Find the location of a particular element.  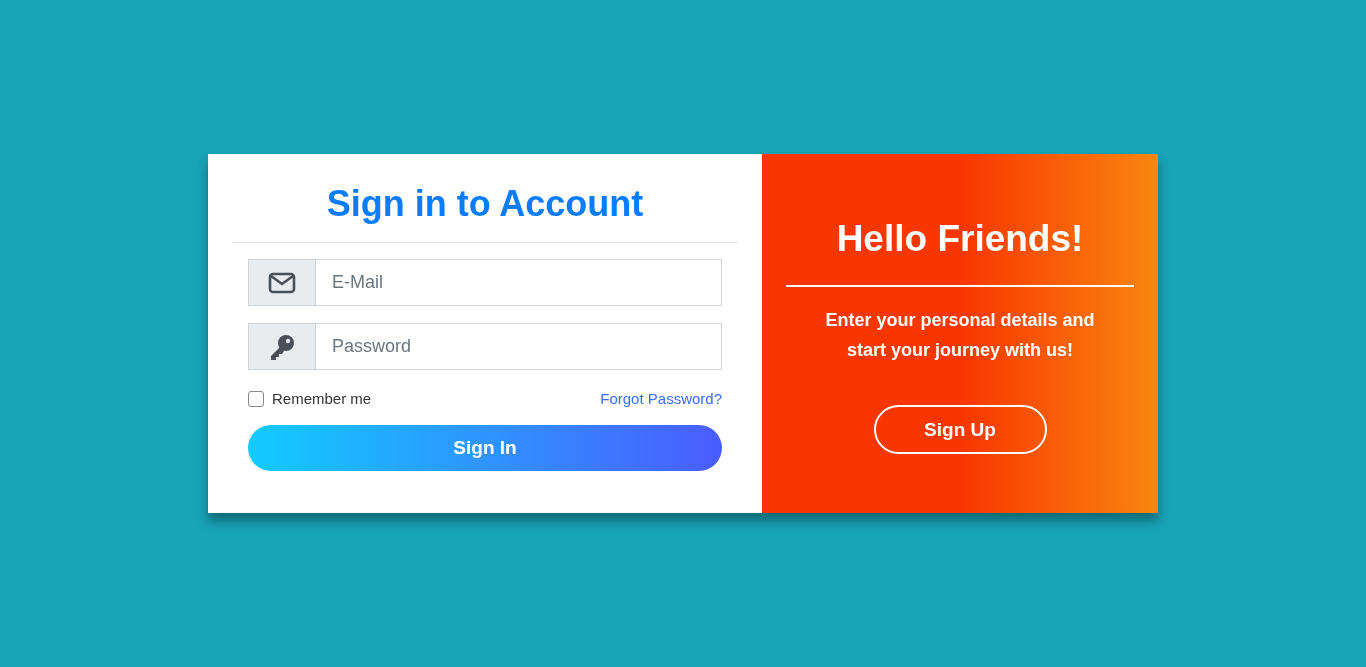

form-title: Sign in to Account is located at coordinates (485, 204).